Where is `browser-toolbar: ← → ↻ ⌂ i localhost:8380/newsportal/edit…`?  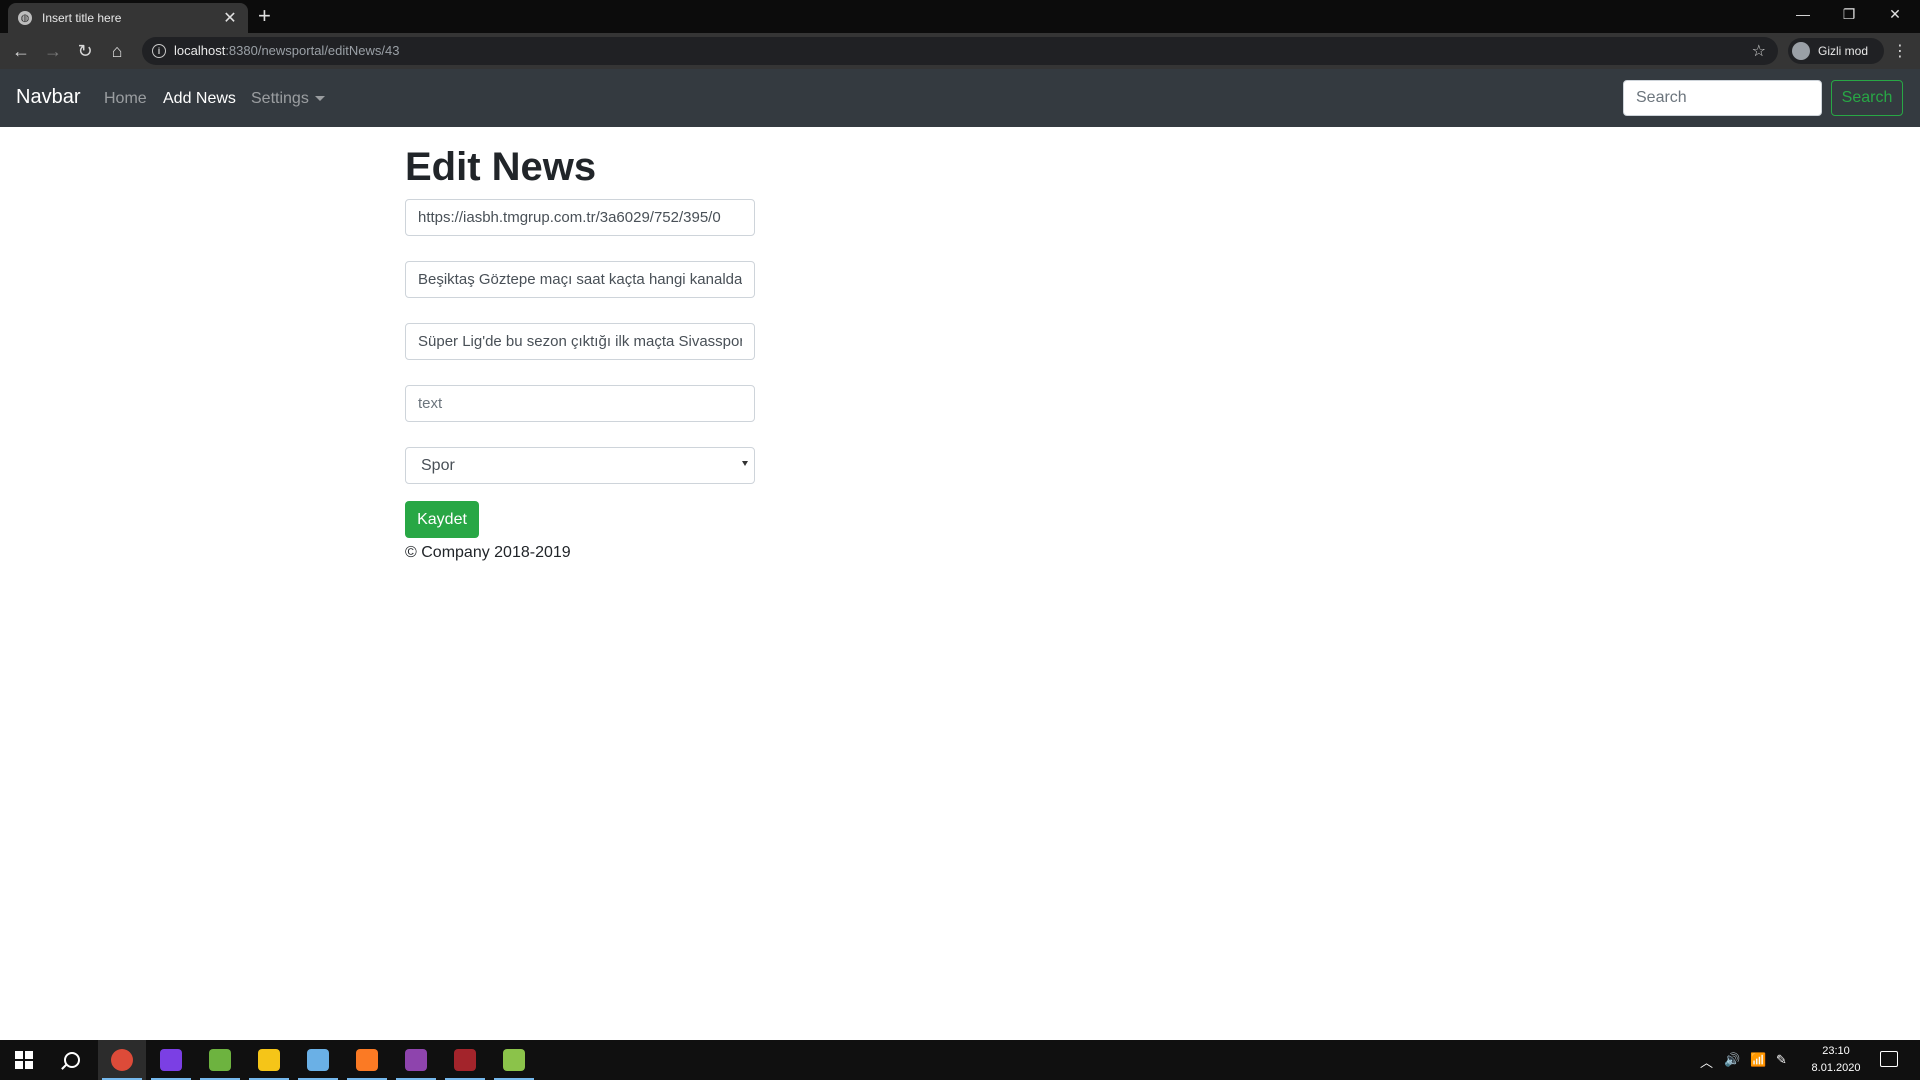 browser-toolbar: ← → ↻ ⌂ i localhost:8380/newsportal/edit… is located at coordinates (960, 51).